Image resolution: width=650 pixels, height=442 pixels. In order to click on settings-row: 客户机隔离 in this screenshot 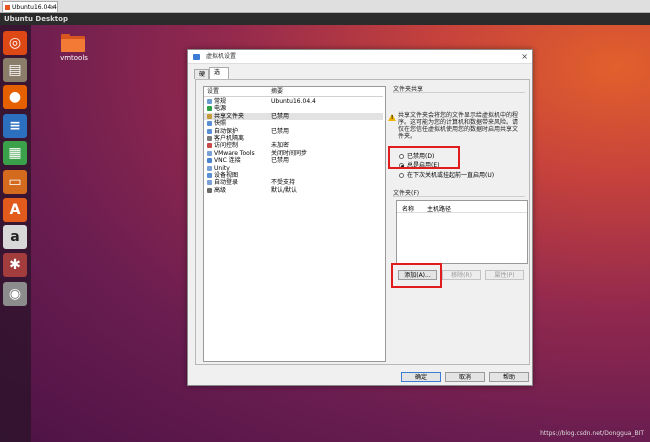, I will do `click(293, 138)`.